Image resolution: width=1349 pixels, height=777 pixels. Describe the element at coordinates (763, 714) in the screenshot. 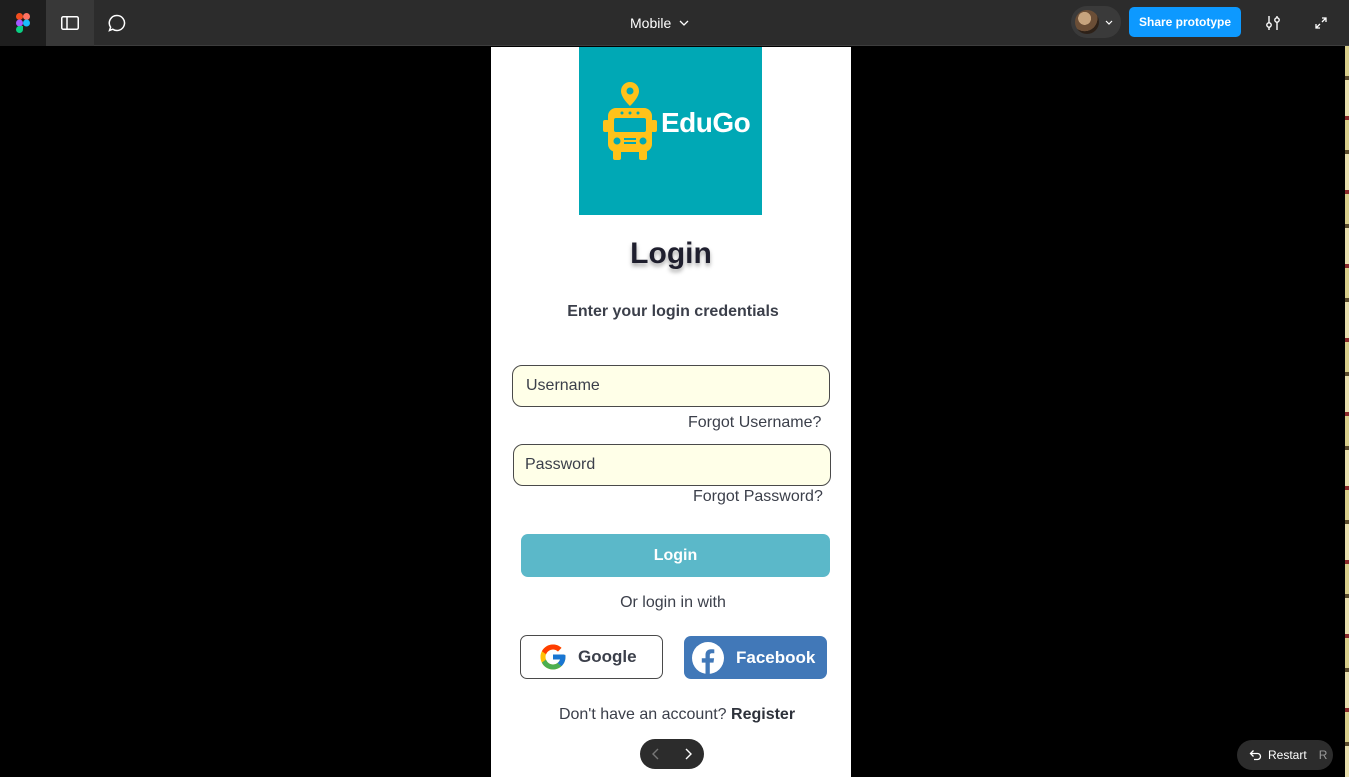

I see `register-link: Register` at that location.